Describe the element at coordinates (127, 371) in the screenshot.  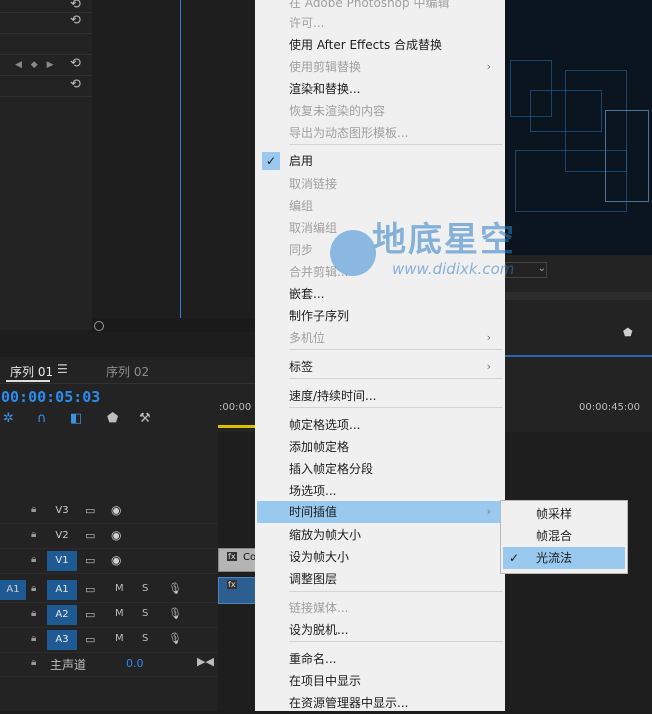
I see `tab-sequence-02: 序列 02` at that location.